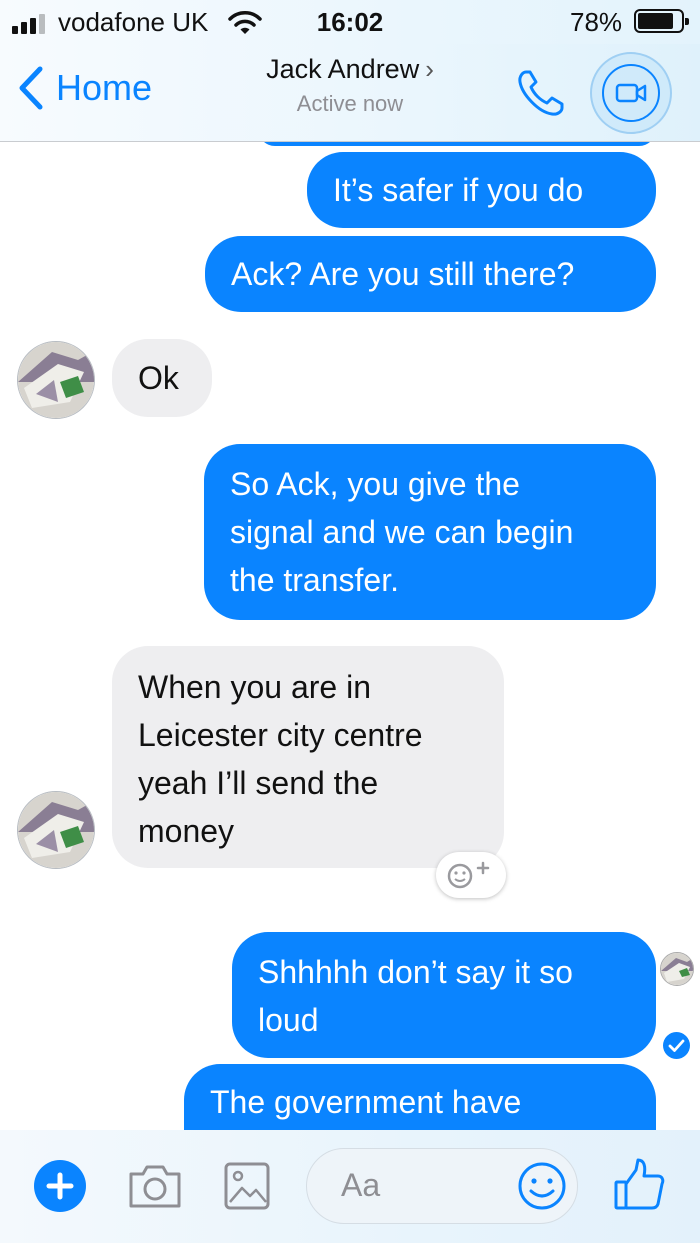  What do you see at coordinates (350, 22) in the screenshot?
I see `status-bar: vodafone UK 16:02 78%` at bounding box center [350, 22].